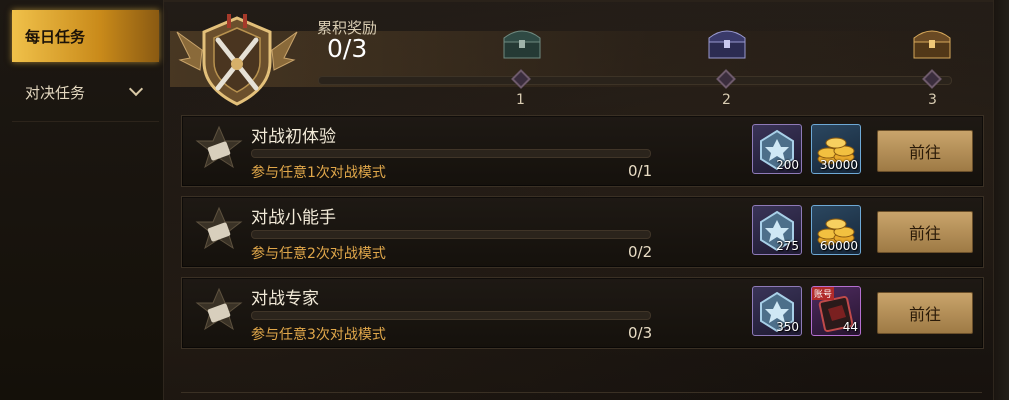  Describe the element at coordinates (838, 246) in the screenshot. I see `reward-quantity: 60000` at that location.